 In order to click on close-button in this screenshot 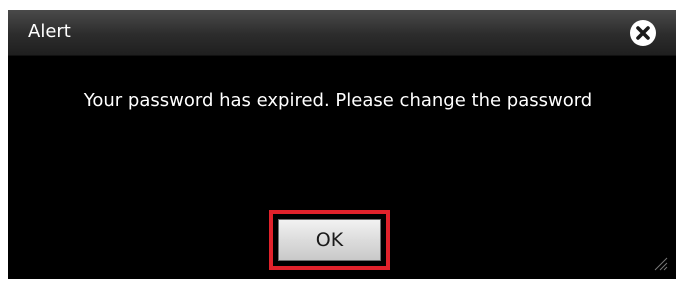, I will do `click(643, 33)`.